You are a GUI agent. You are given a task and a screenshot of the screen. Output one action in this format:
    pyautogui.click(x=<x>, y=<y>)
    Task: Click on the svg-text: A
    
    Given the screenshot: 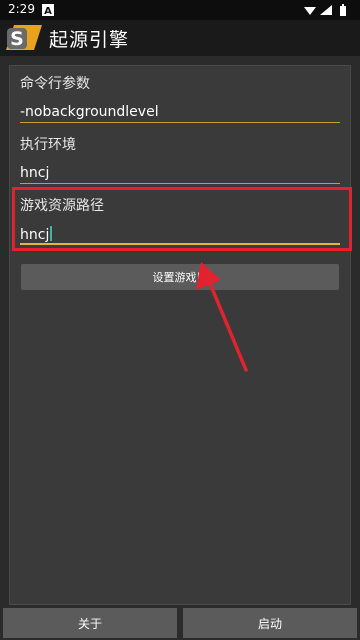 What is the action you would take?
    pyautogui.click(x=48, y=11)
    